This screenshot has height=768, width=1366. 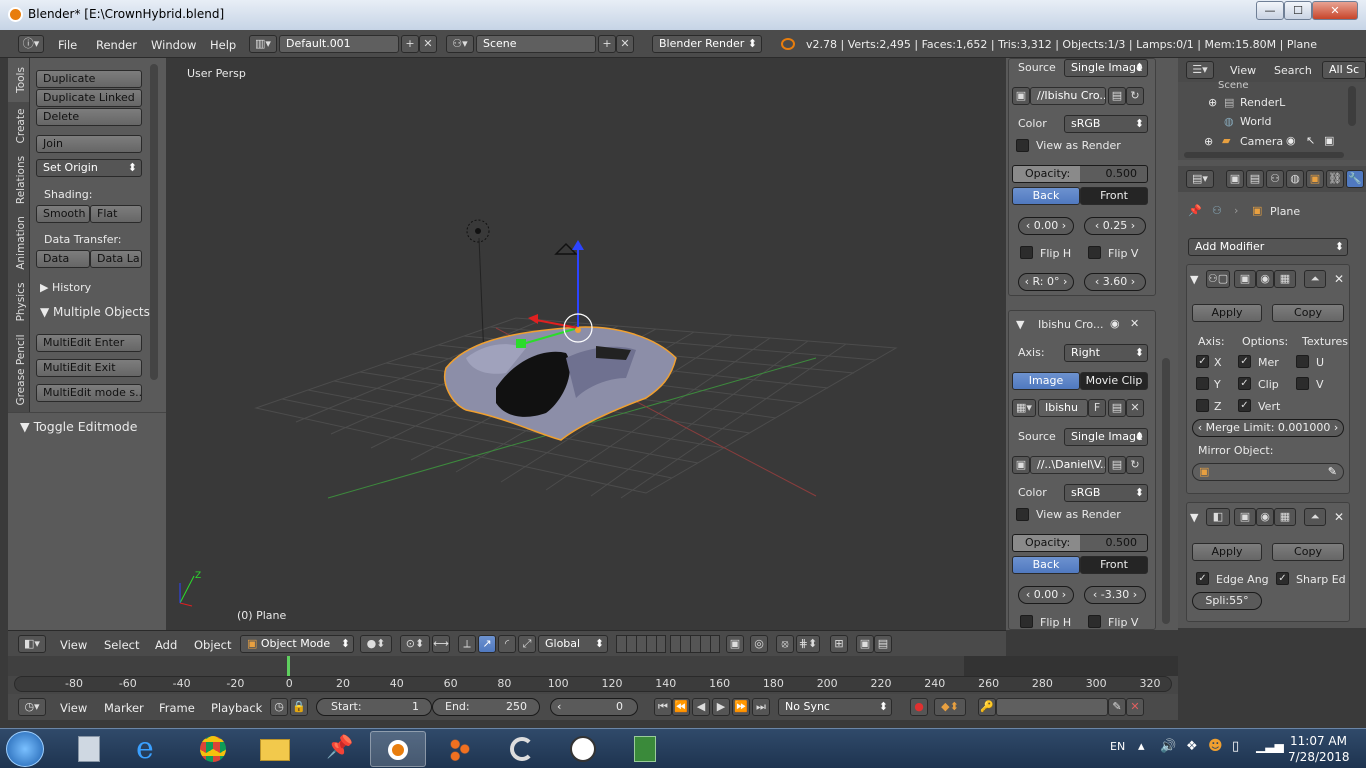 What do you see at coordinates (1302, 383) in the screenshot?
I see `texture-v-checkbox` at bounding box center [1302, 383].